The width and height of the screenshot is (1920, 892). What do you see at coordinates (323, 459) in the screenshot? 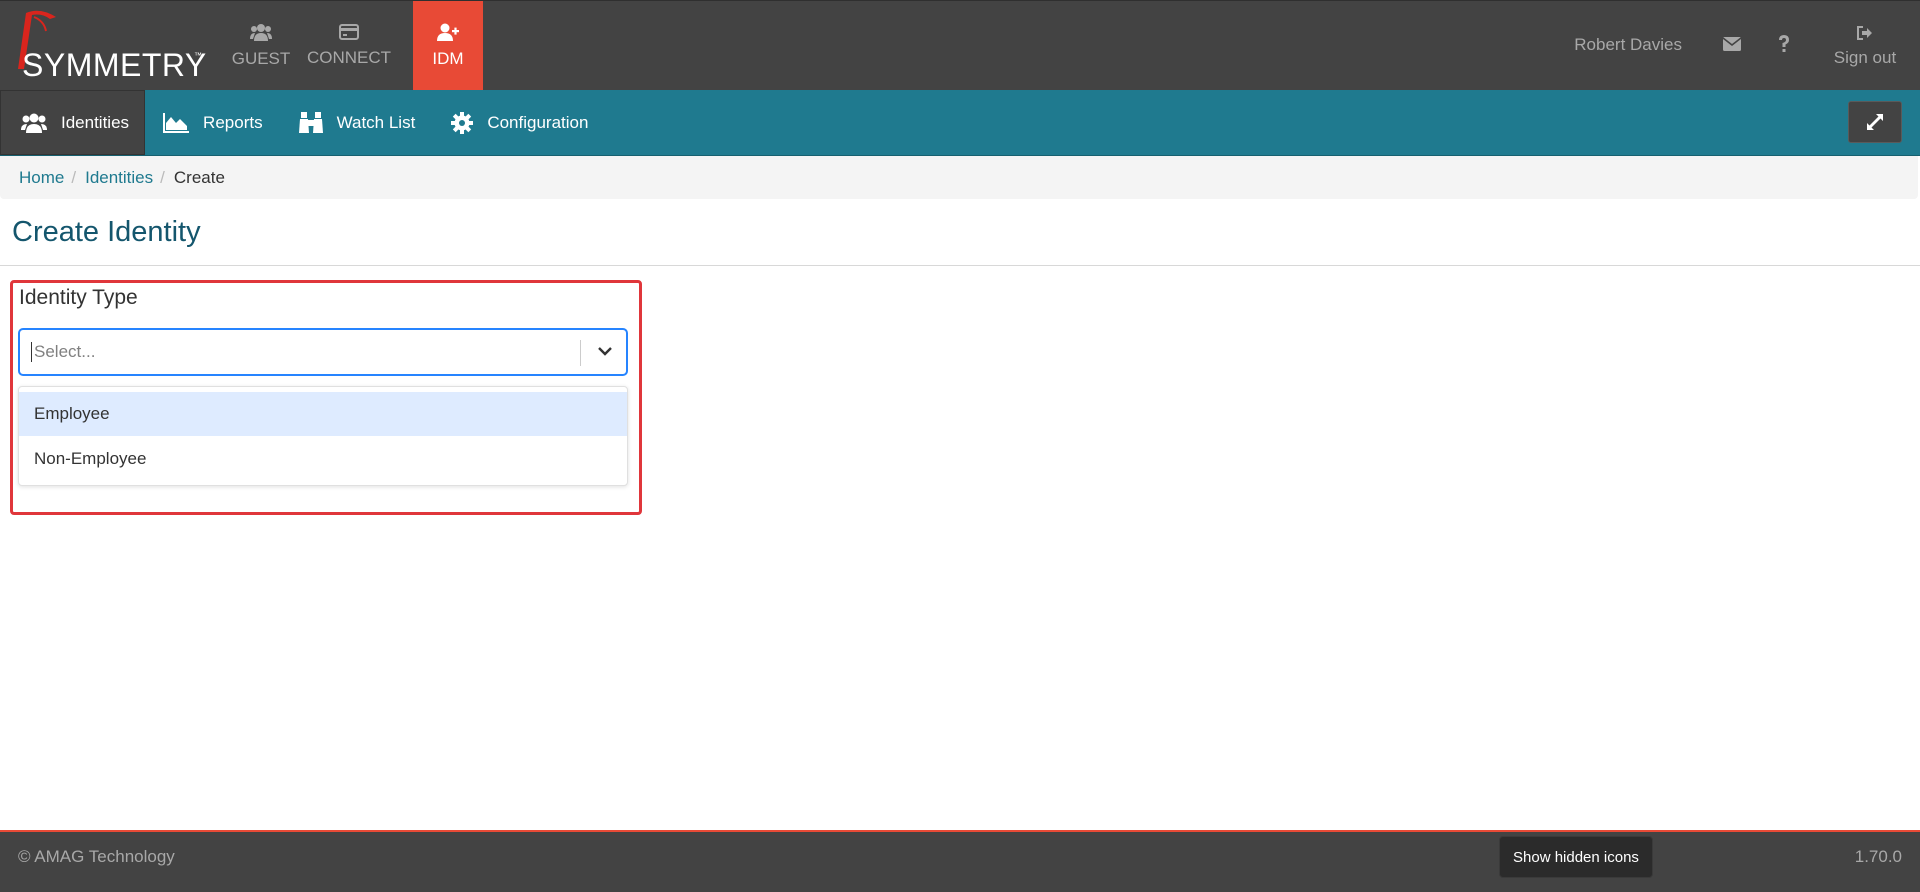
I see `option-non-employee: Non-Employee` at bounding box center [323, 459].